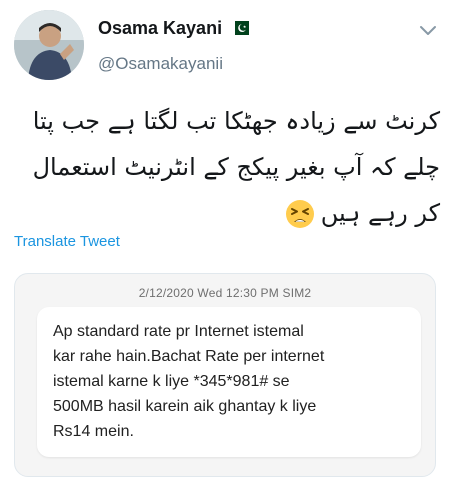 The image size is (450, 481). Describe the element at coordinates (160, 64) in the screenshot. I see `author-handle: @Osamakayanii` at that location.